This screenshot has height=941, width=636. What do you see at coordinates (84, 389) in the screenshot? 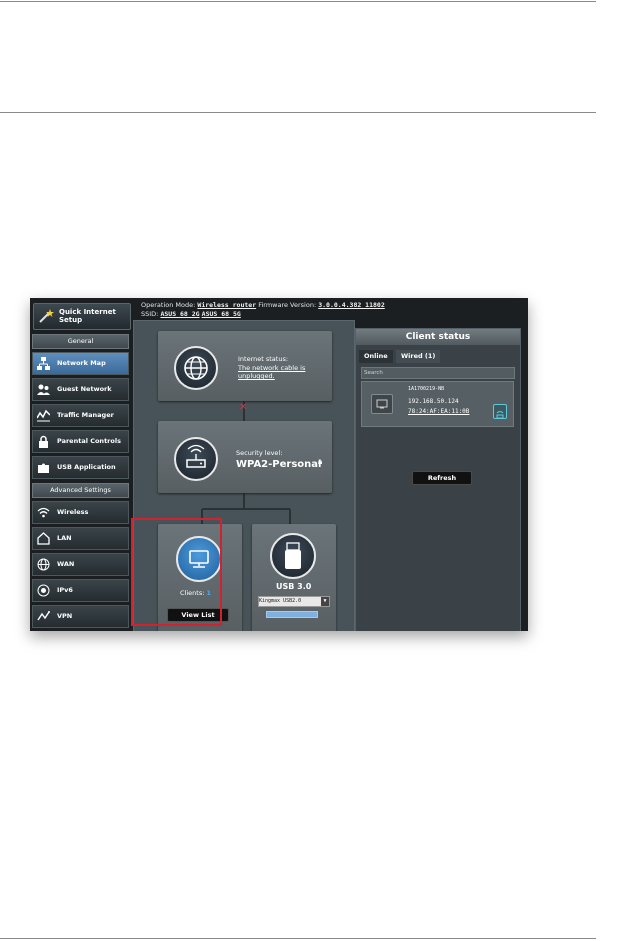
I see `sidebar-item-label: Guest Network` at bounding box center [84, 389].